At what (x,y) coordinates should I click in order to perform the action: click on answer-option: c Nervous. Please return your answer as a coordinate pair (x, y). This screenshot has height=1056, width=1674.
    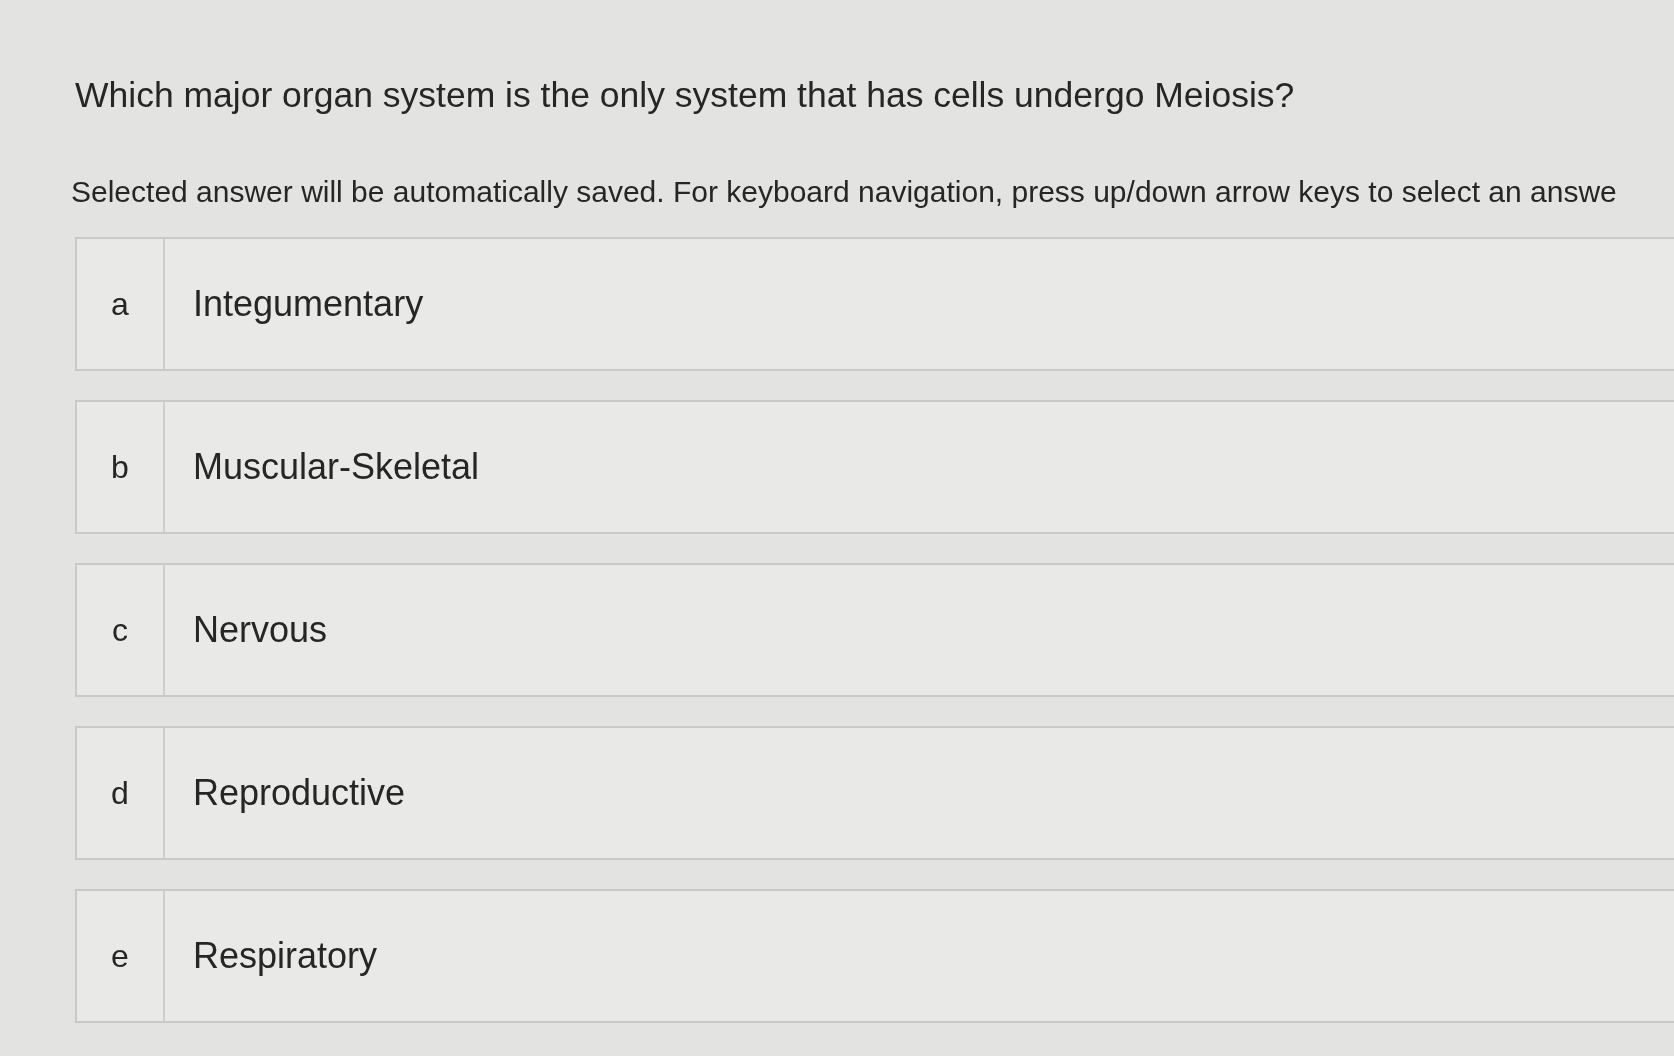
    Looking at the image, I should click on (874, 630).